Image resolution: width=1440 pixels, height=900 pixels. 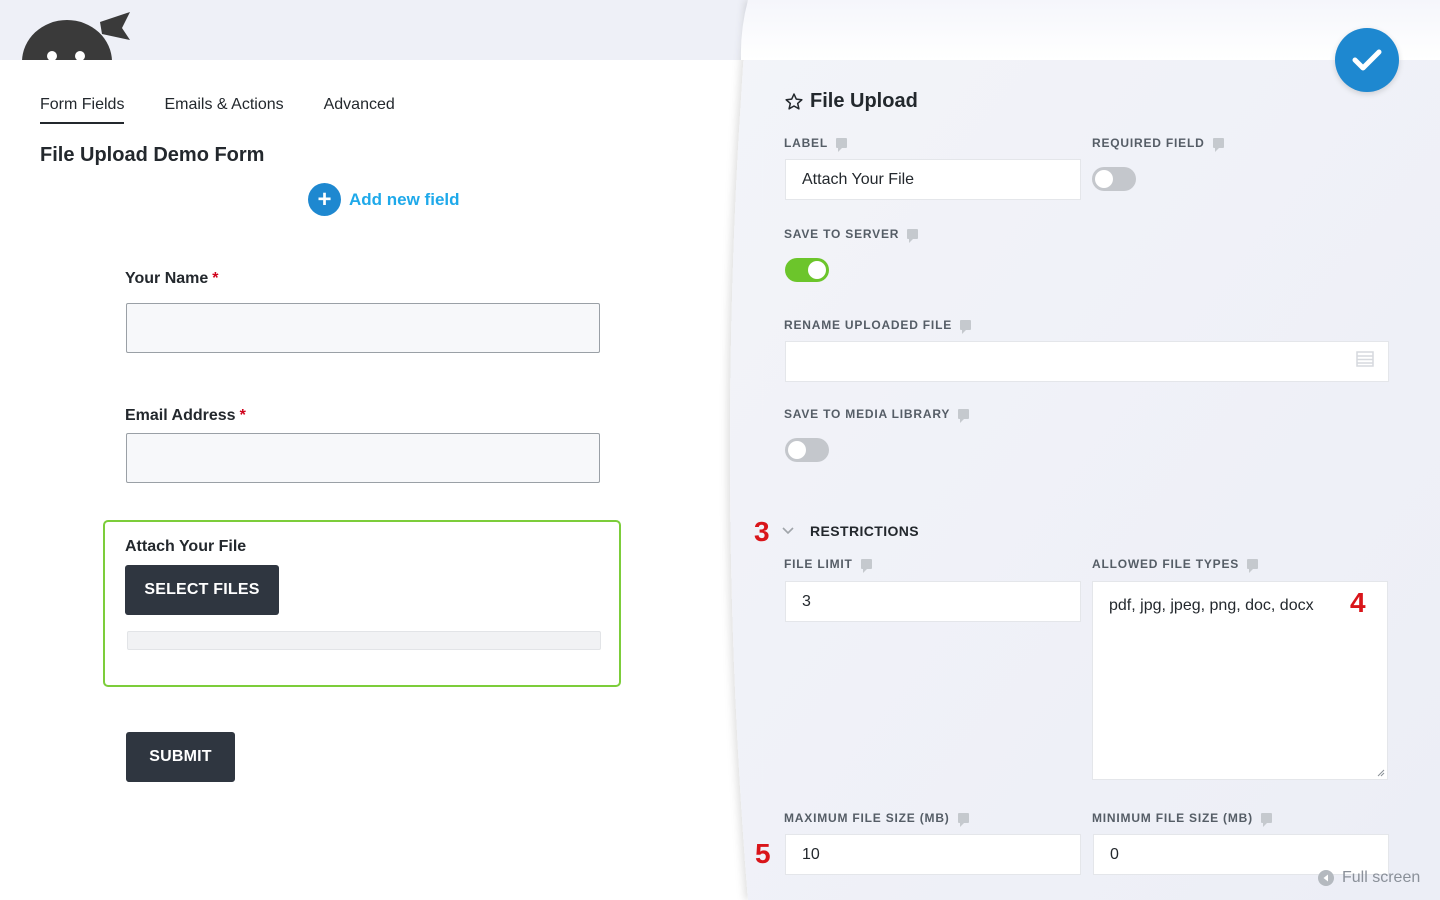 I want to click on label-input: Attach Your File, so click(x=933, y=179).